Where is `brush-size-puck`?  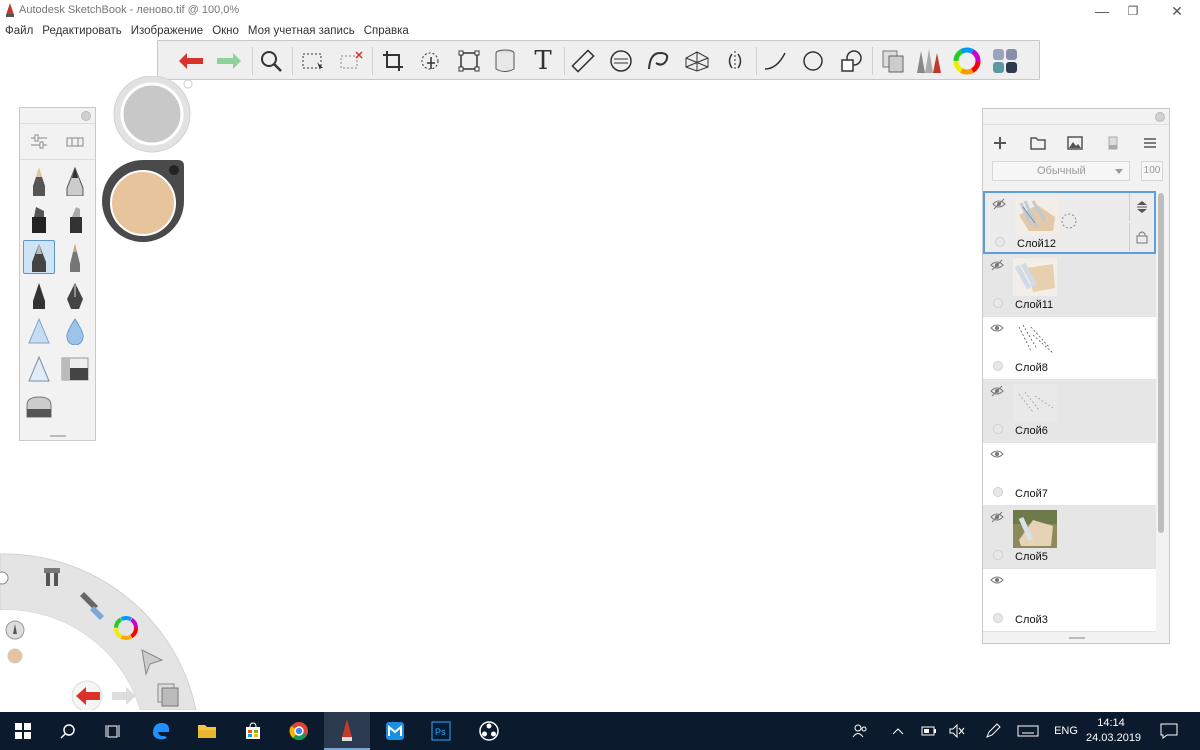 brush-size-puck is located at coordinates (154, 115).